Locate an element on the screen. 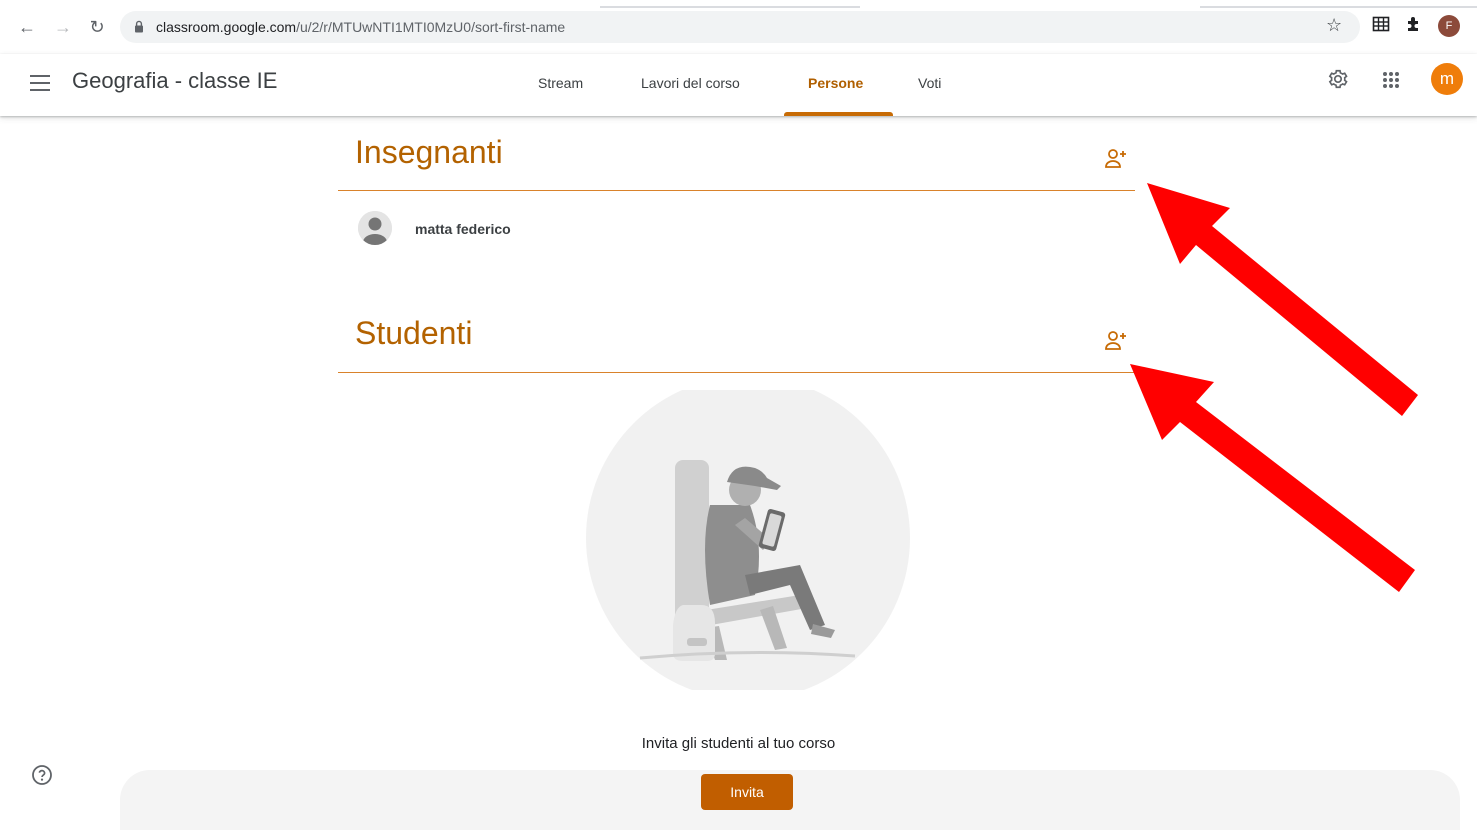 Image resolution: width=1477 pixels, height=830 pixels. invite-button: Invita is located at coordinates (747, 792).